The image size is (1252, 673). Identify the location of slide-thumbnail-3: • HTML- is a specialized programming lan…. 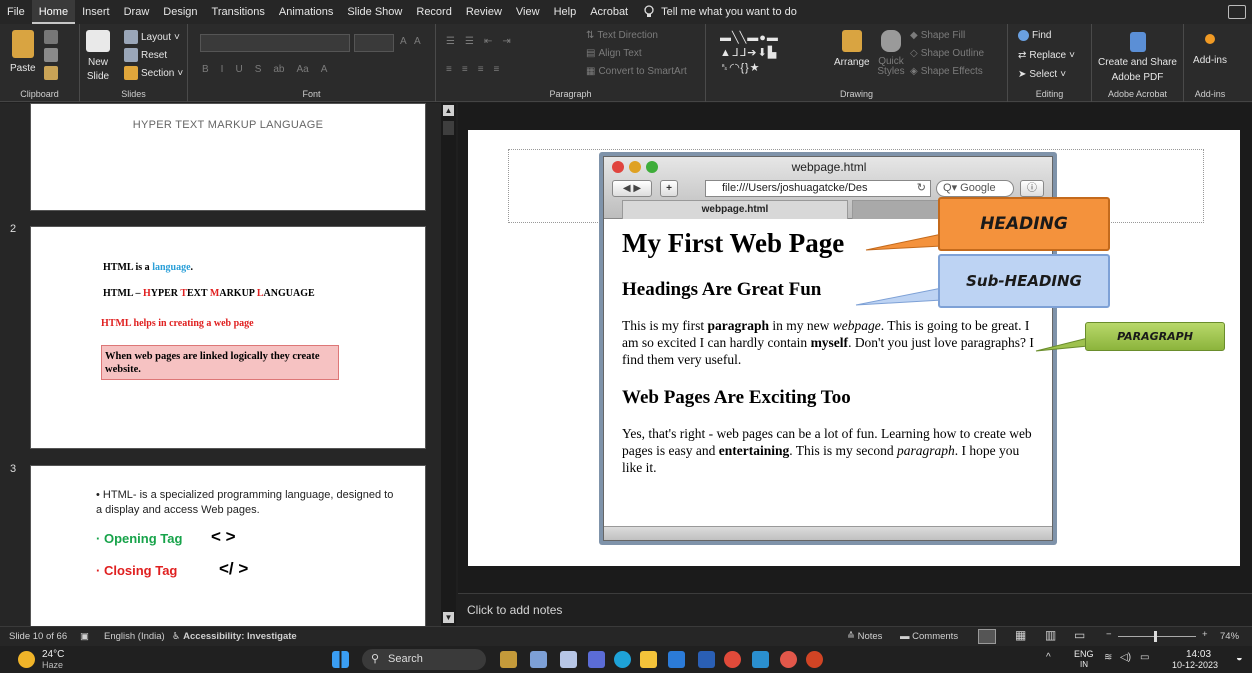
(228, 545).